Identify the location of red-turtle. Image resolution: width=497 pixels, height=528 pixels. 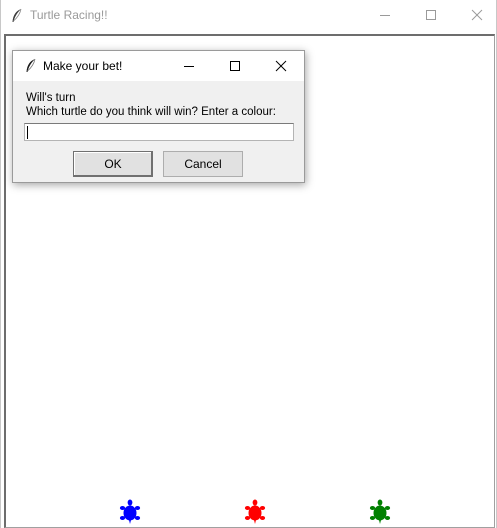
(255, 511).